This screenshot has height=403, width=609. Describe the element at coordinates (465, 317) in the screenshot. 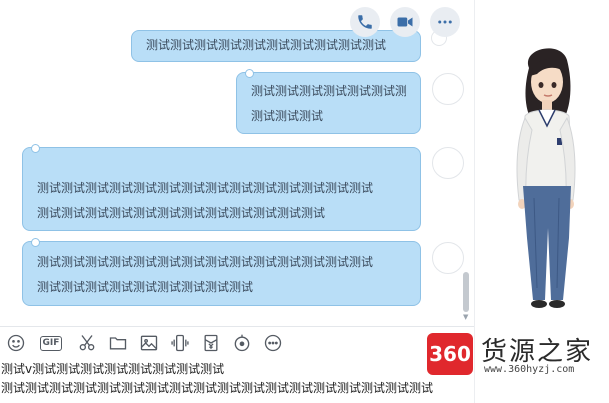

I see `scroll-down-icon: ▼` at that location.